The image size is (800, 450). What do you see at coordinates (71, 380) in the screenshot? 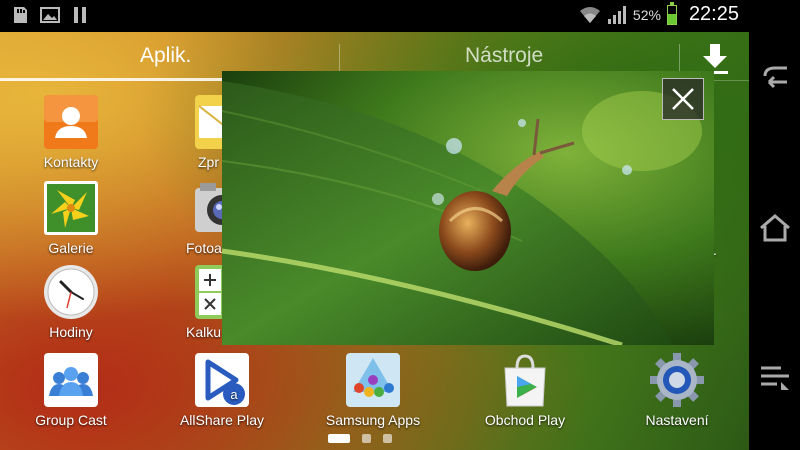
I see `group-cast-icon` at bounding box center [71, 380].